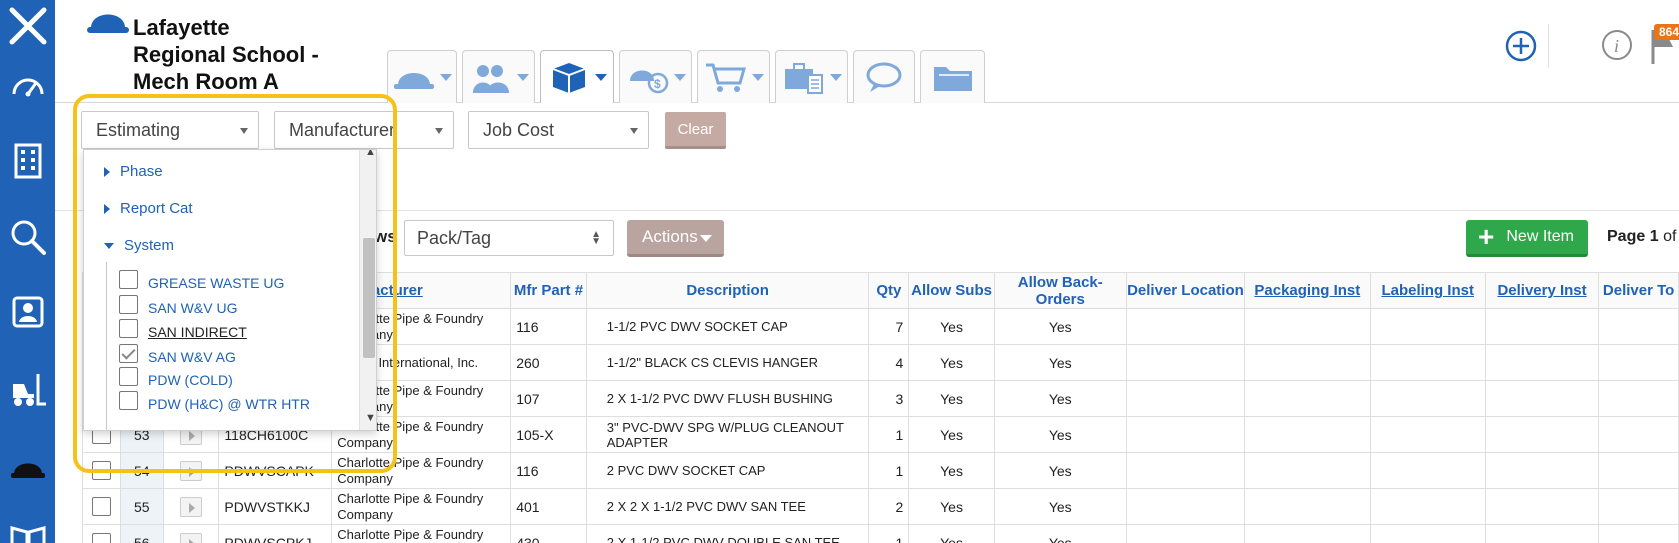 The width and height of the screenshot is (1679, 543). What do you see at coordinates (757, 77) in the screenshot?
I see `chevron-down-icon` at bounding box center [757, 77].